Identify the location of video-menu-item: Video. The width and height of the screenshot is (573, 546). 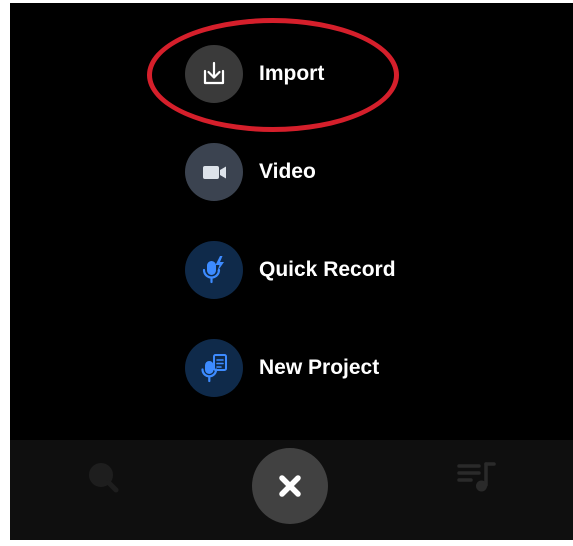
(250, 172).